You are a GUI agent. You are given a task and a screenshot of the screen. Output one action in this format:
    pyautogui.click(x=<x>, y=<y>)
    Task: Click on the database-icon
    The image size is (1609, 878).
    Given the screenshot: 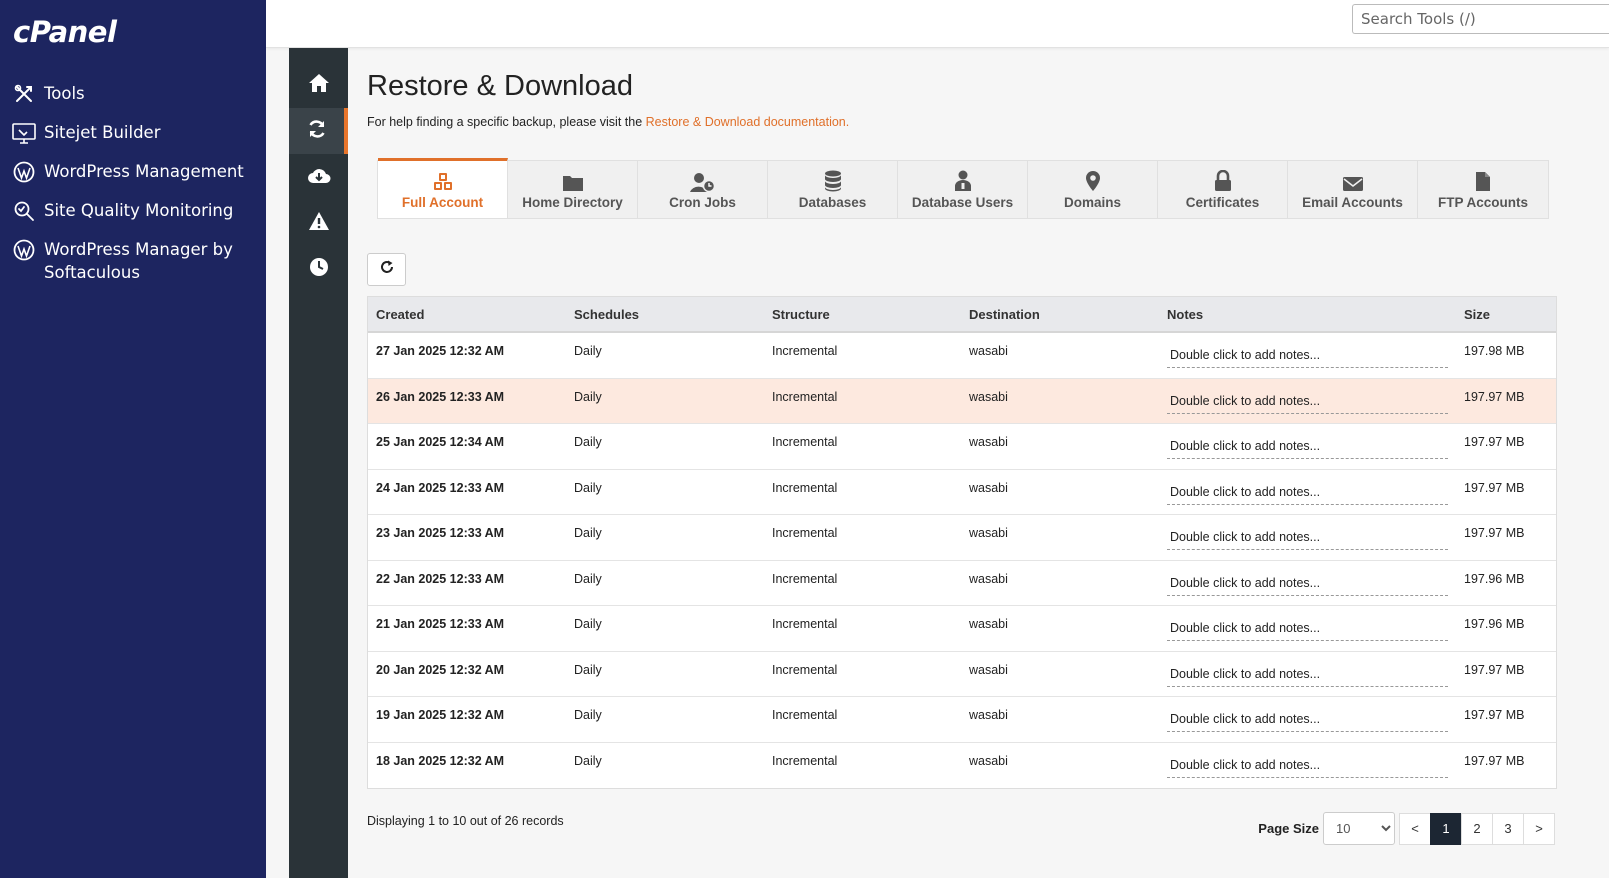 What is the action you would take?
    pyautogui.click(x=833, y=180)
    